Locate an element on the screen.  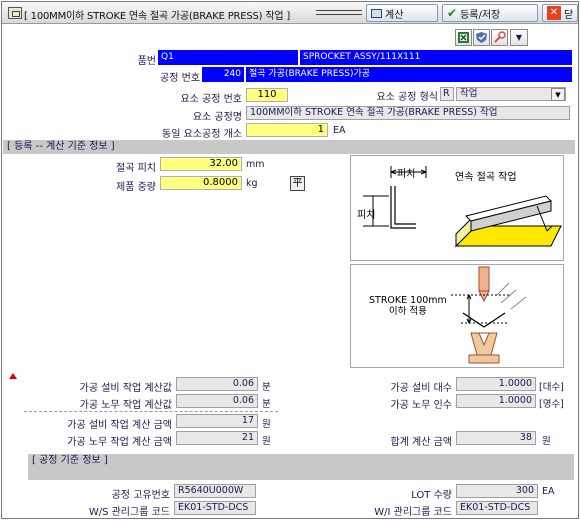
save-button: ✔ 등록/저장 is located at coordinates (490, 13).